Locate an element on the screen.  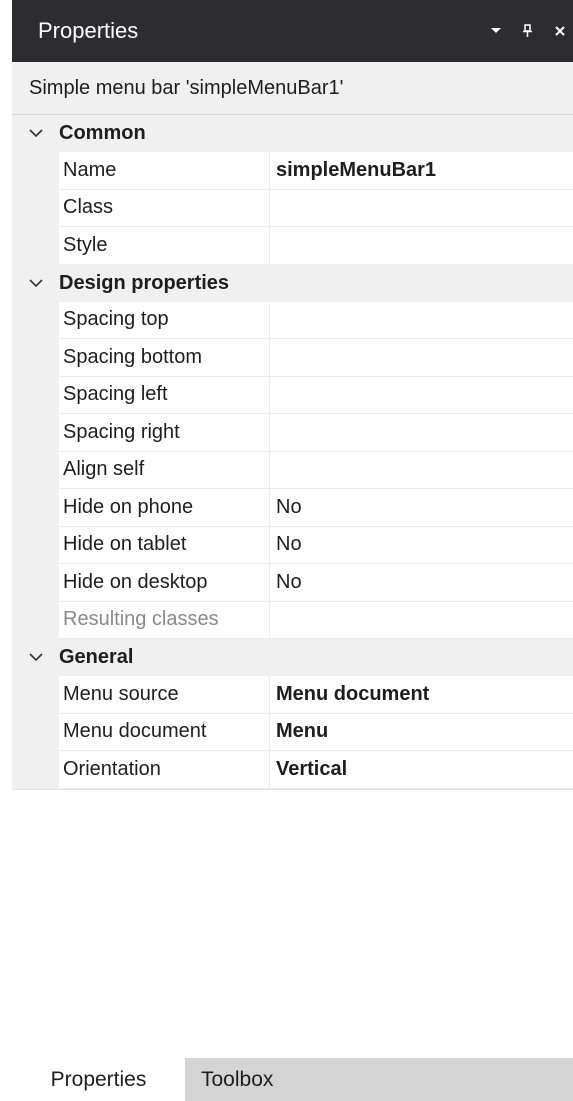
property-row: Spacing left is located at coordinates (292, 395).